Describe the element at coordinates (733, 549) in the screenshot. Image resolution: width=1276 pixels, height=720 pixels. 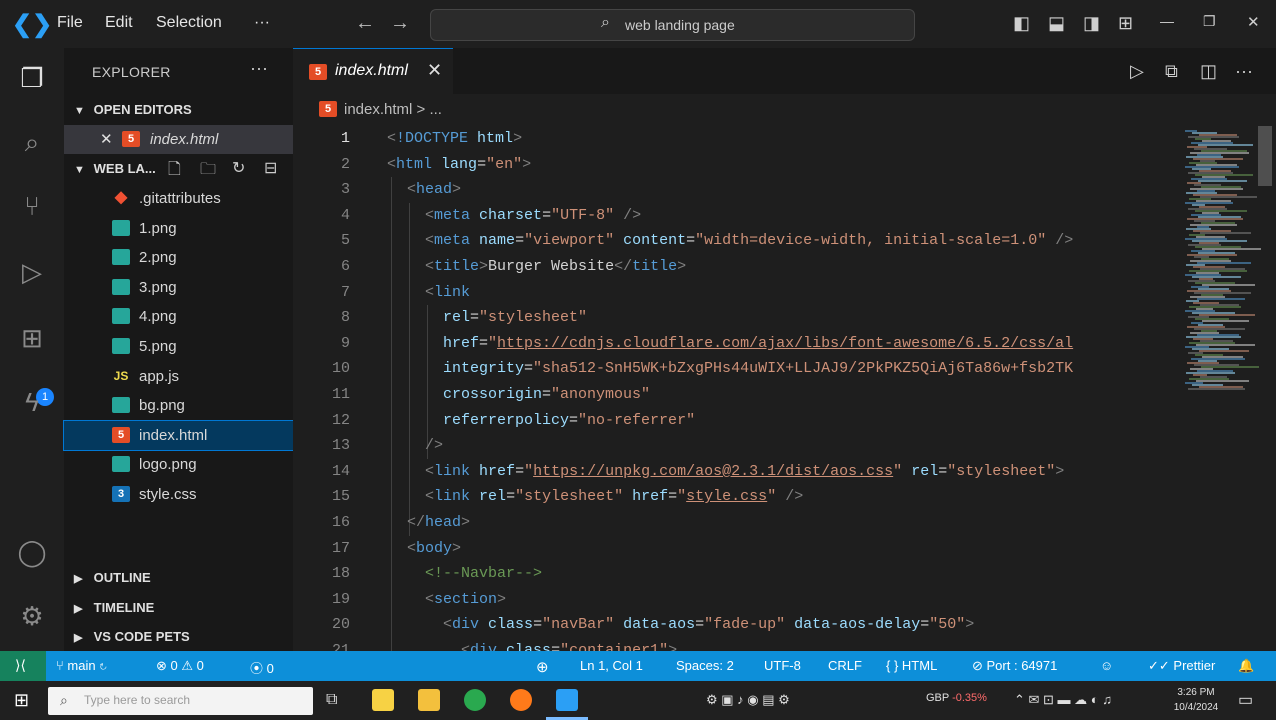
I see `code-line: 17 <body>` at that location.